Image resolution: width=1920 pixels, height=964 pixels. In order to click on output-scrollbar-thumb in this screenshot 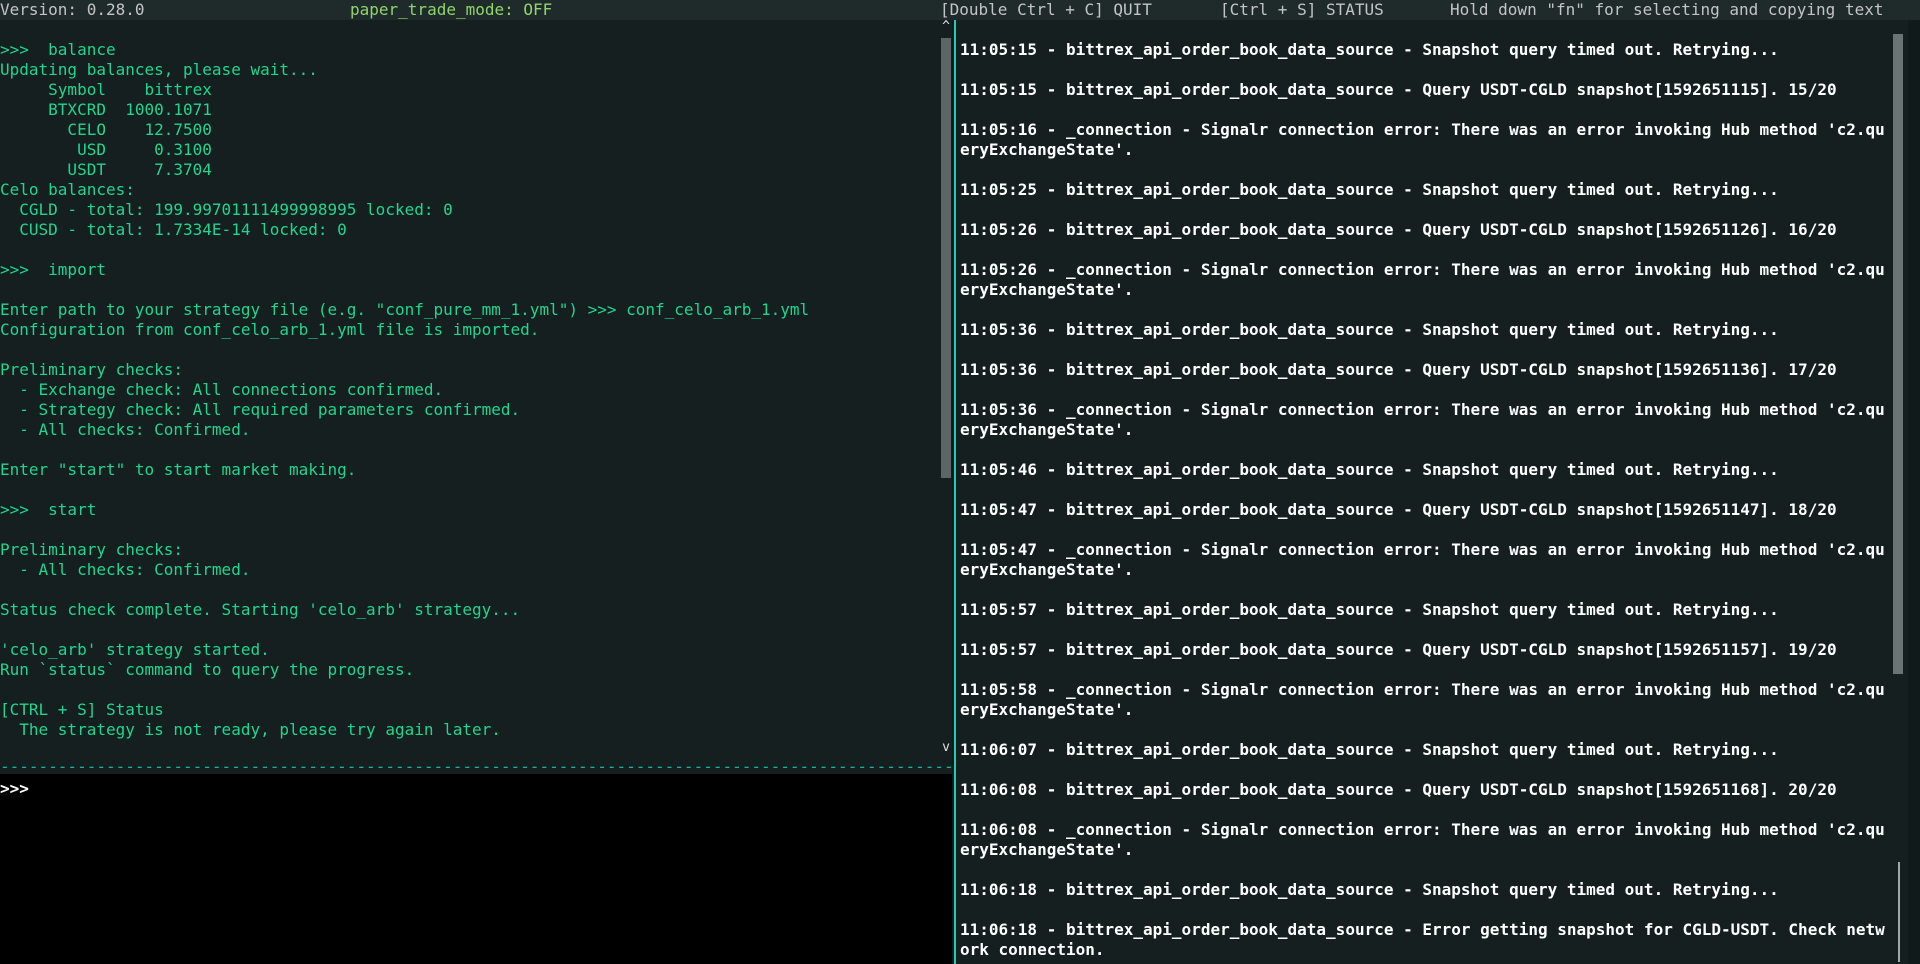, I will do `click(946, 258)`.